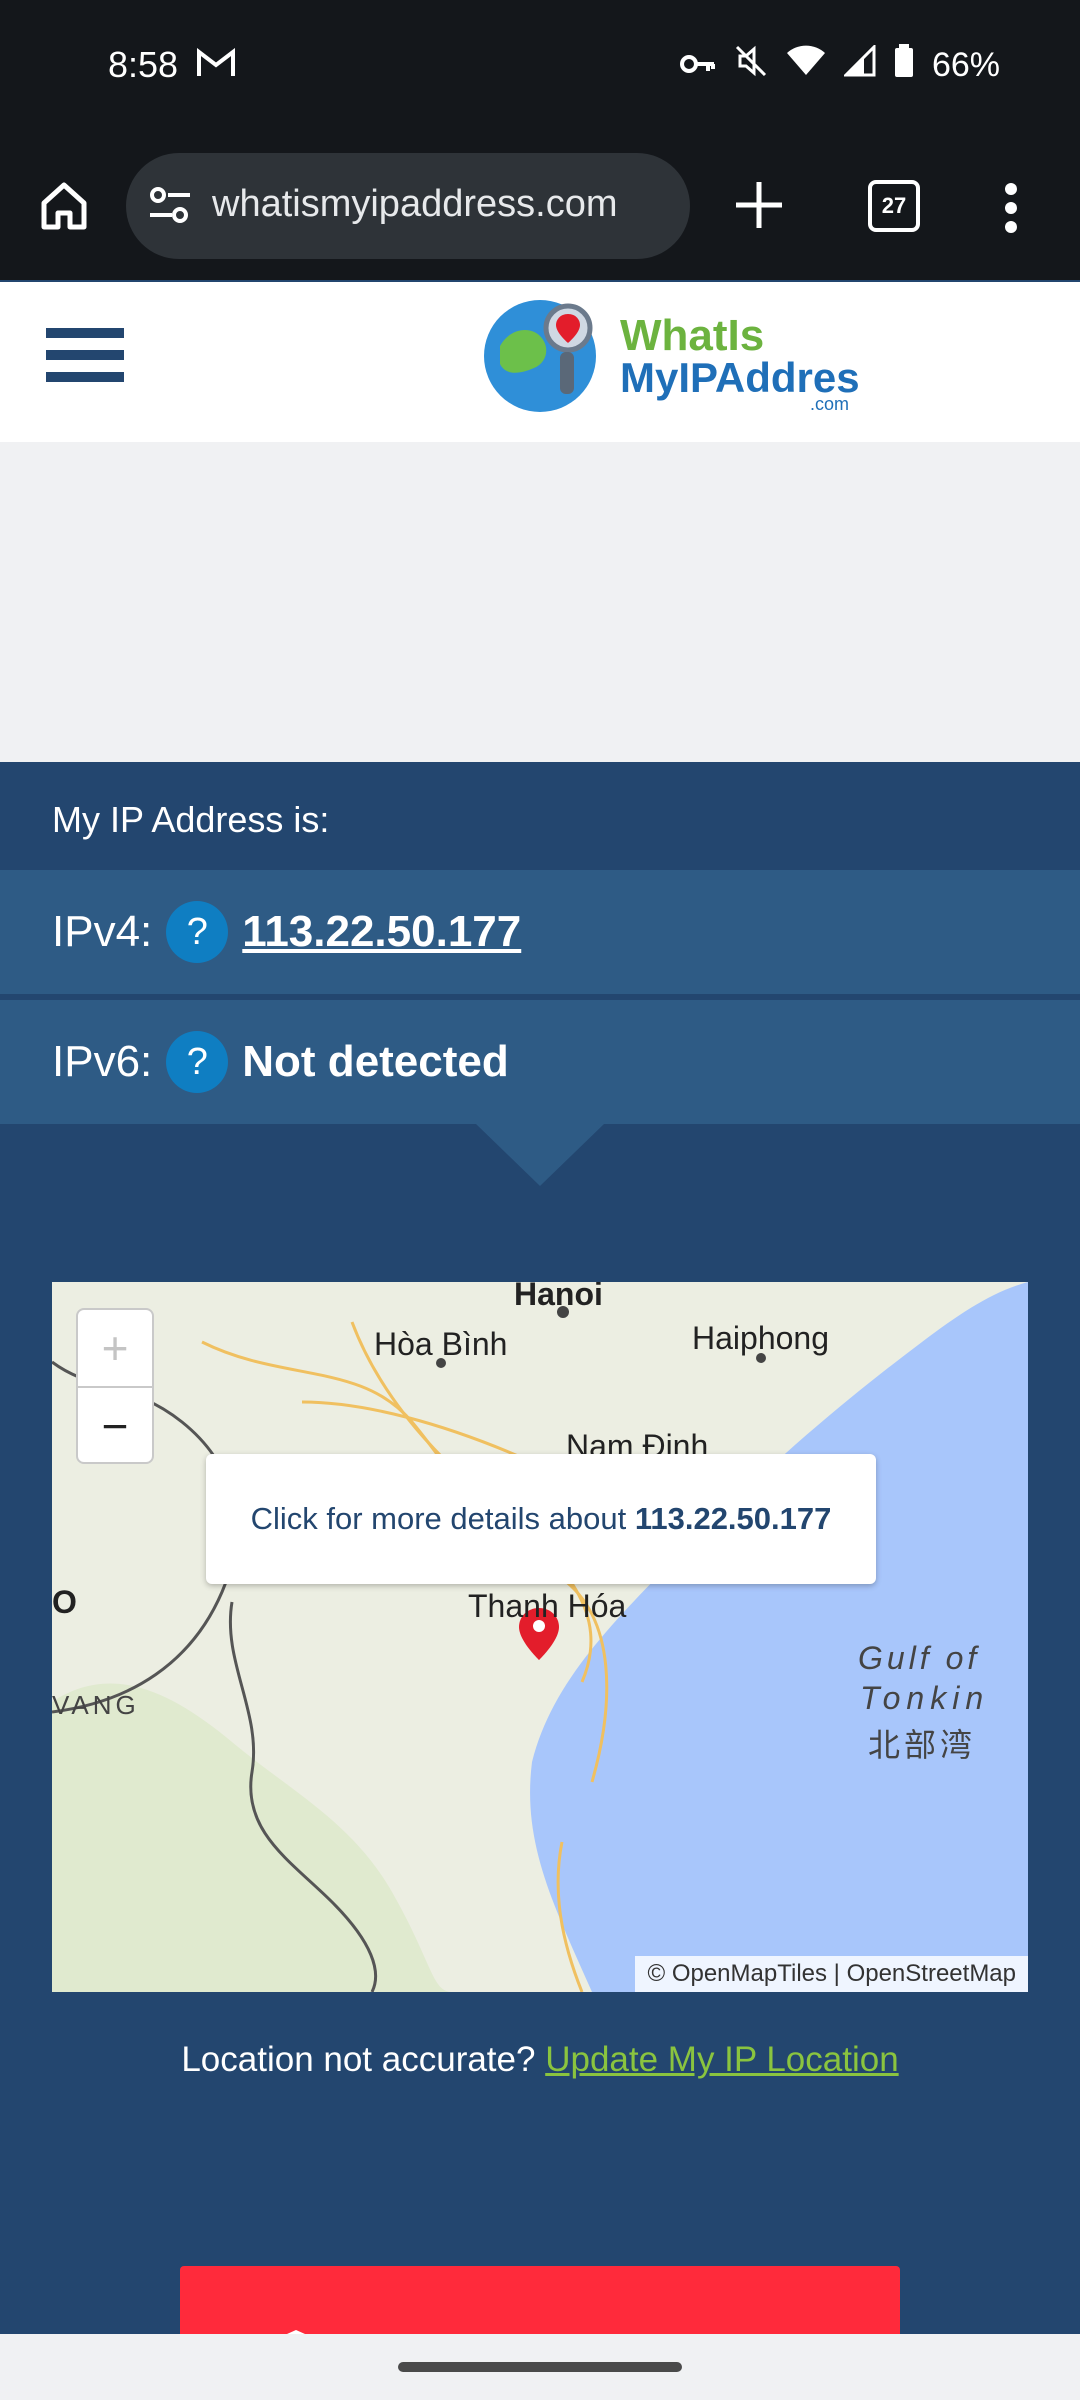 This screenshot has width=1080, height=2400. Describe the element at coordinates (547, 1606) in the screenshot. I see `map-label-thanhhoa: Thanh Hóa` at that location.